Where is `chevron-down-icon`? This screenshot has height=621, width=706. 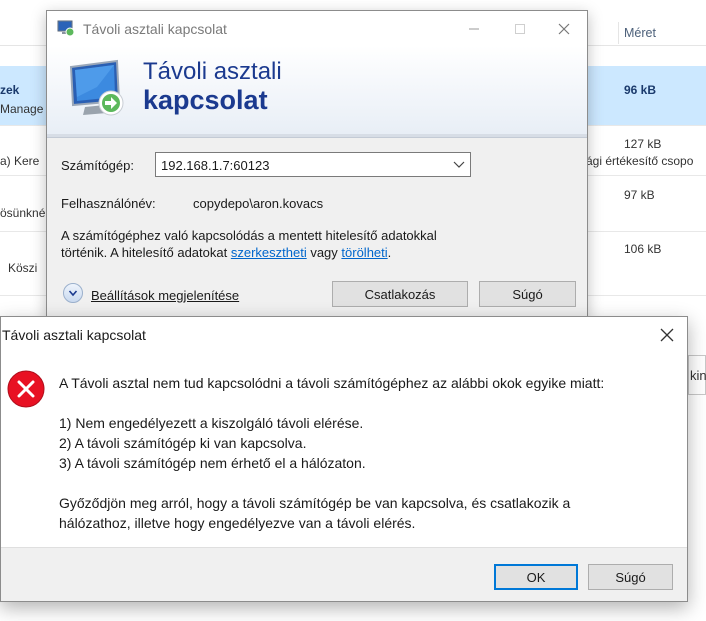 chevron-down-icon is located at coordinates (459, 164).